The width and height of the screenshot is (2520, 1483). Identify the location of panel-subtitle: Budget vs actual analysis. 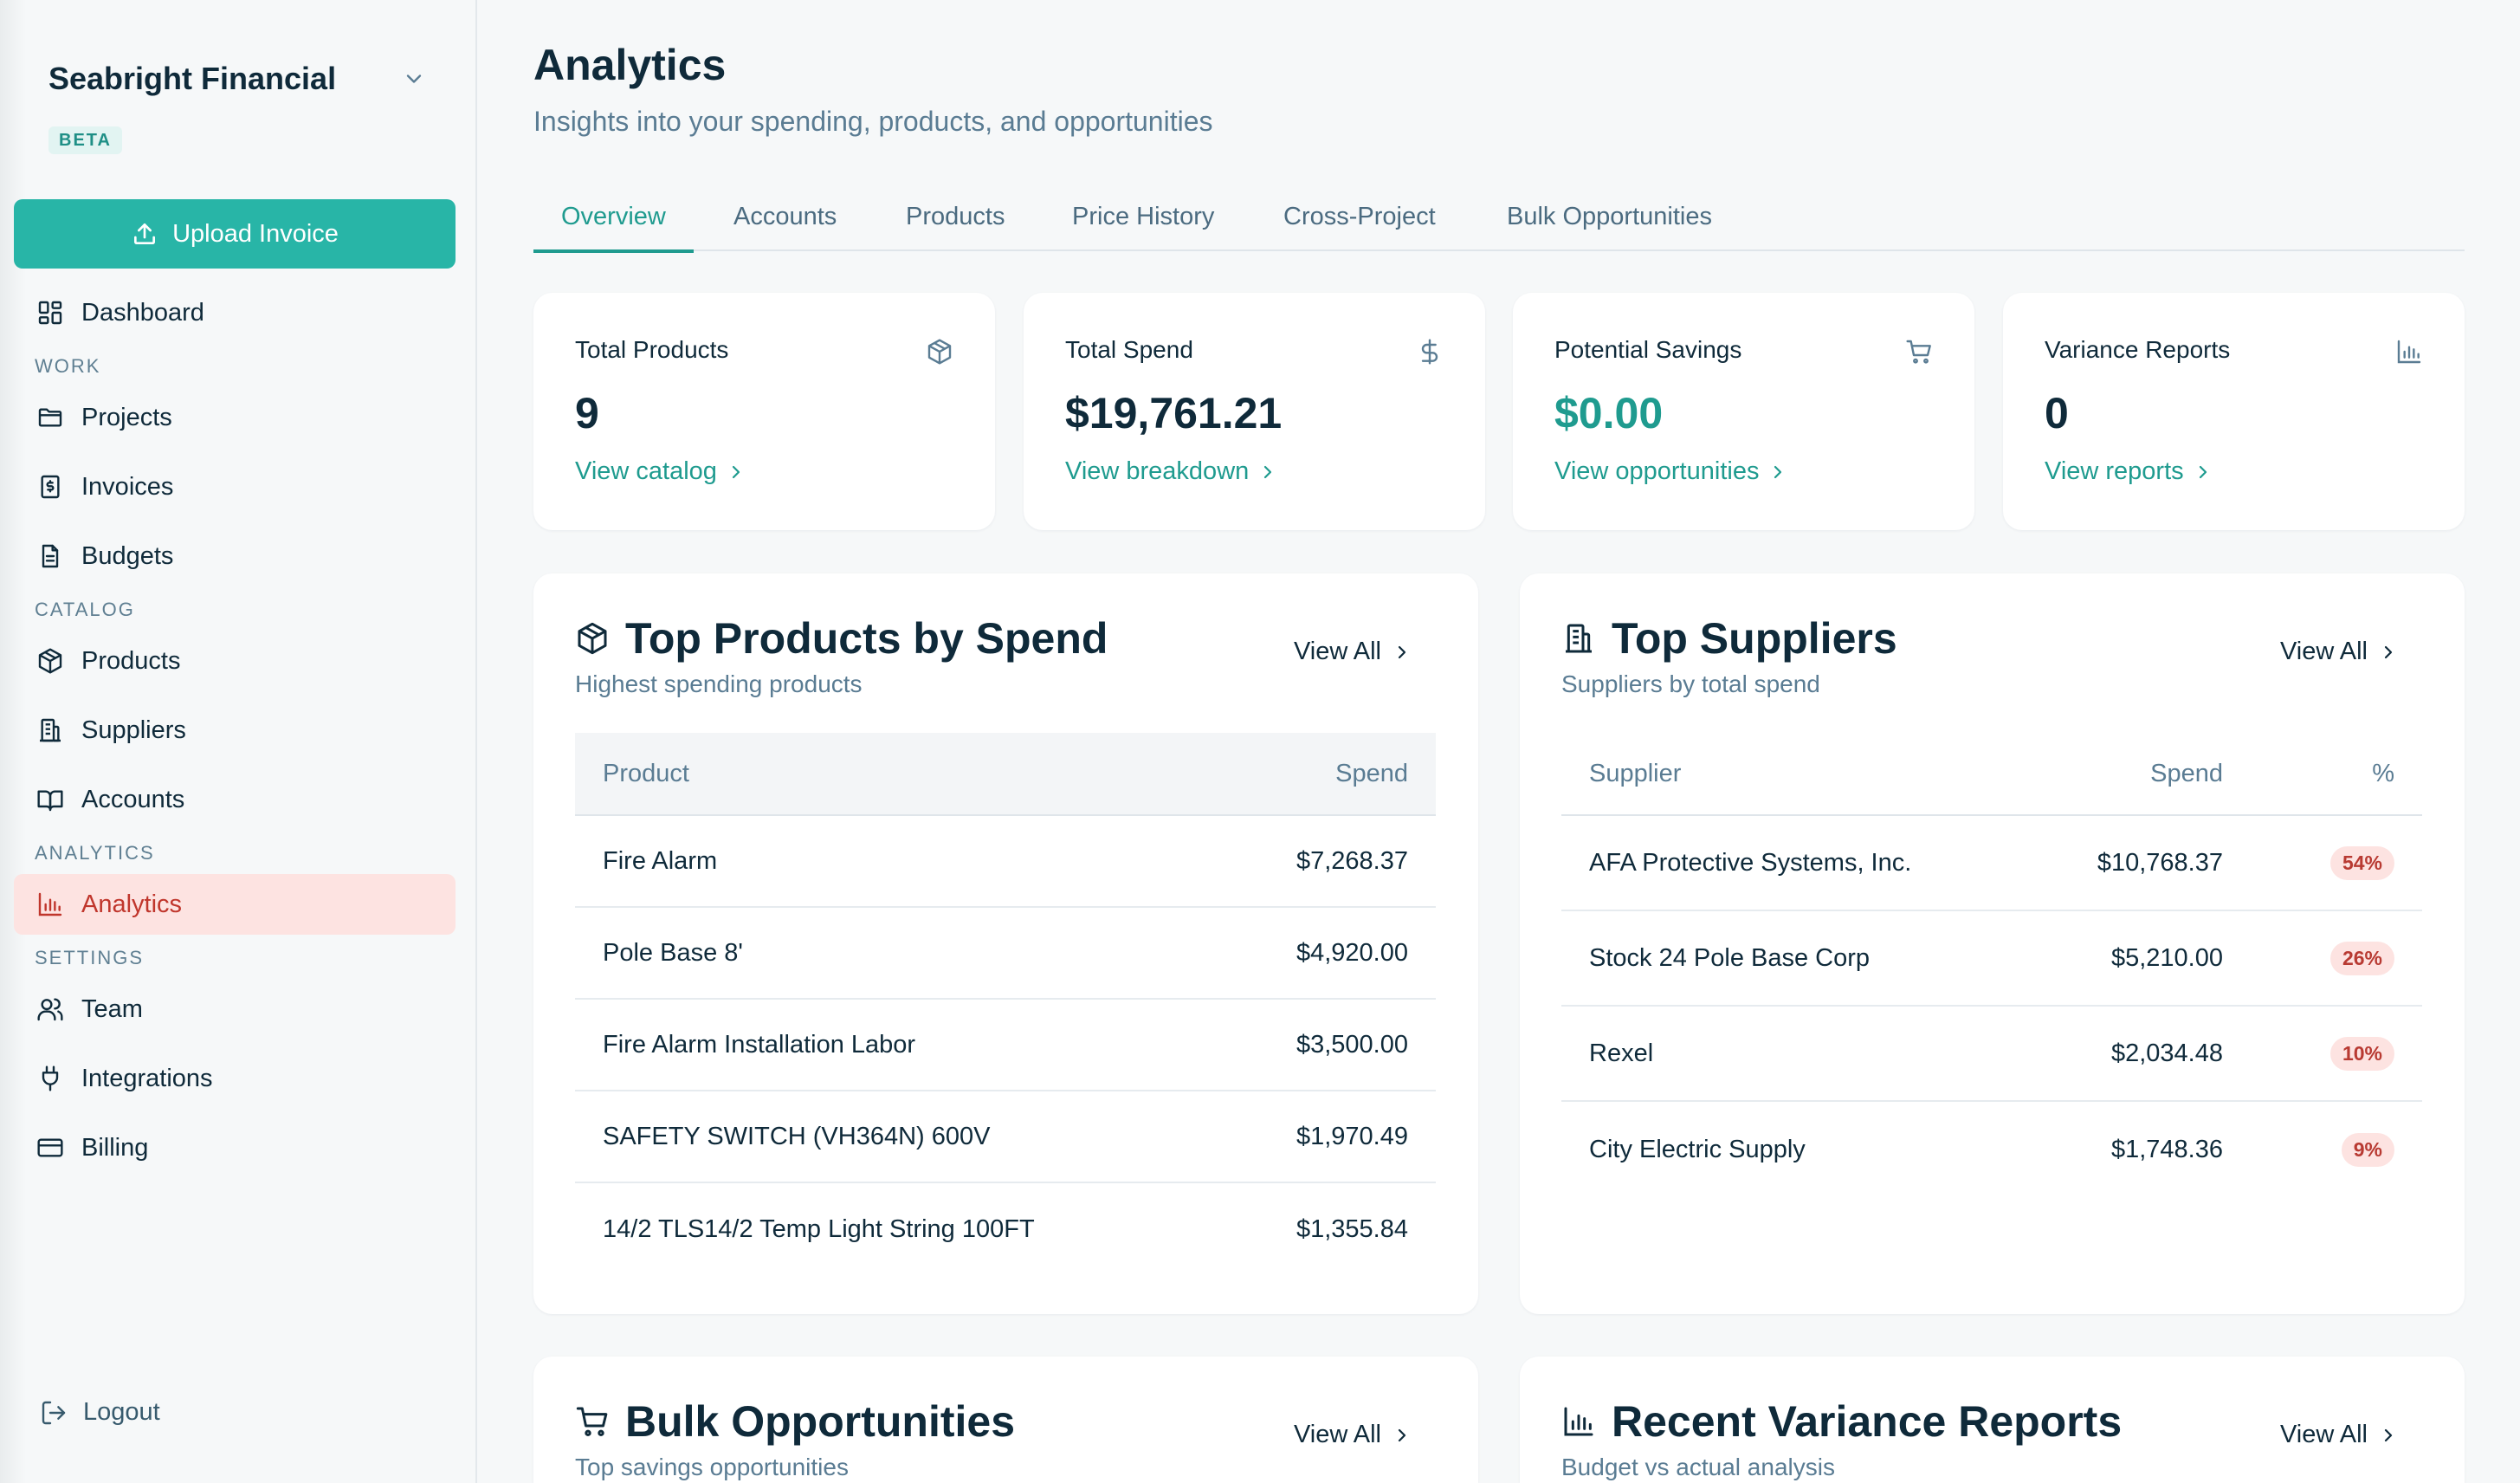
(1698, 1467).